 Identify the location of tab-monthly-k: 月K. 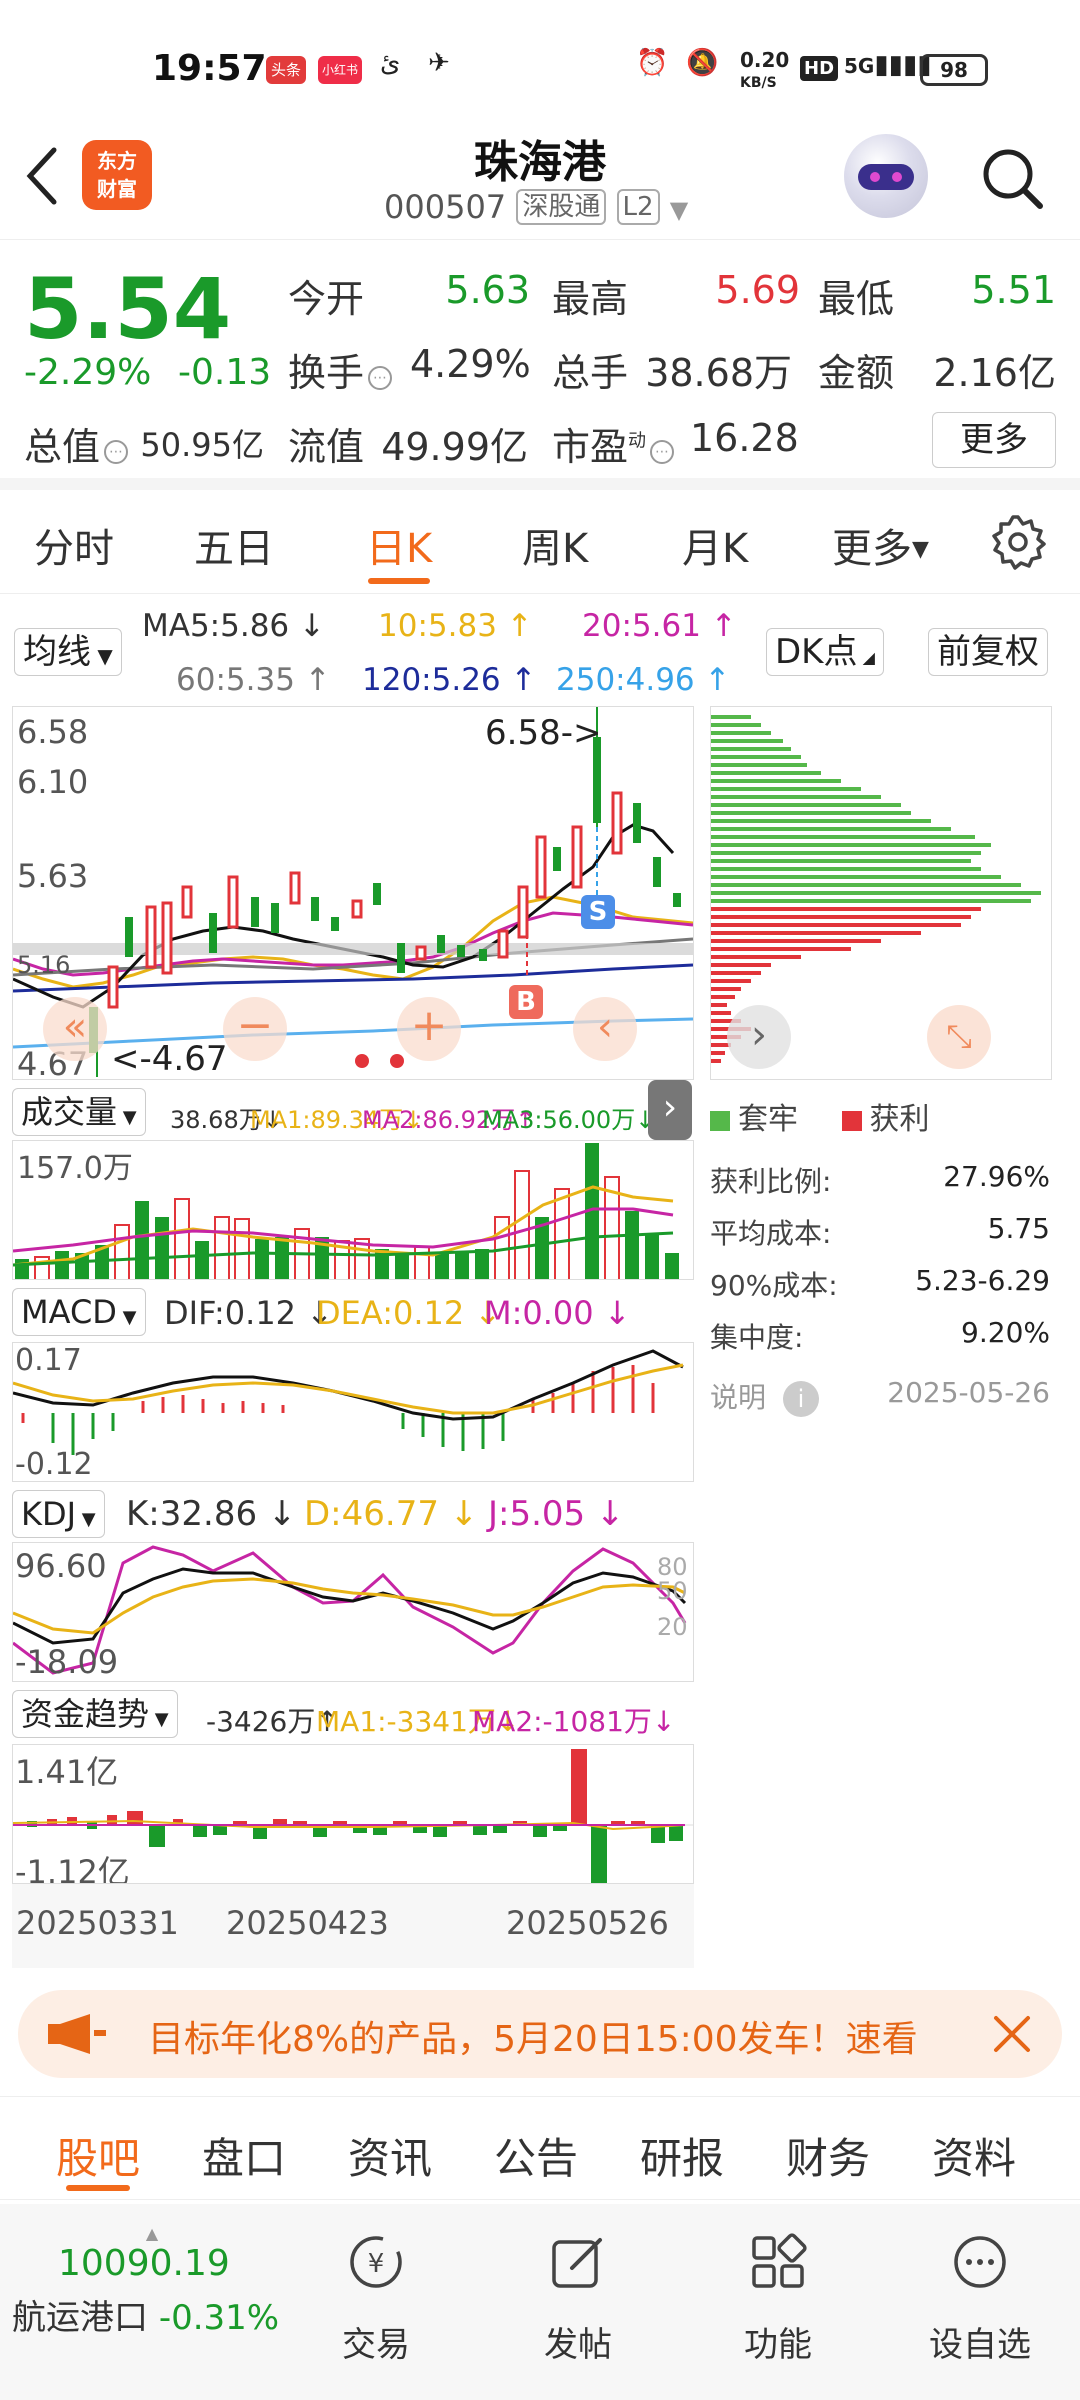
(715, 545).